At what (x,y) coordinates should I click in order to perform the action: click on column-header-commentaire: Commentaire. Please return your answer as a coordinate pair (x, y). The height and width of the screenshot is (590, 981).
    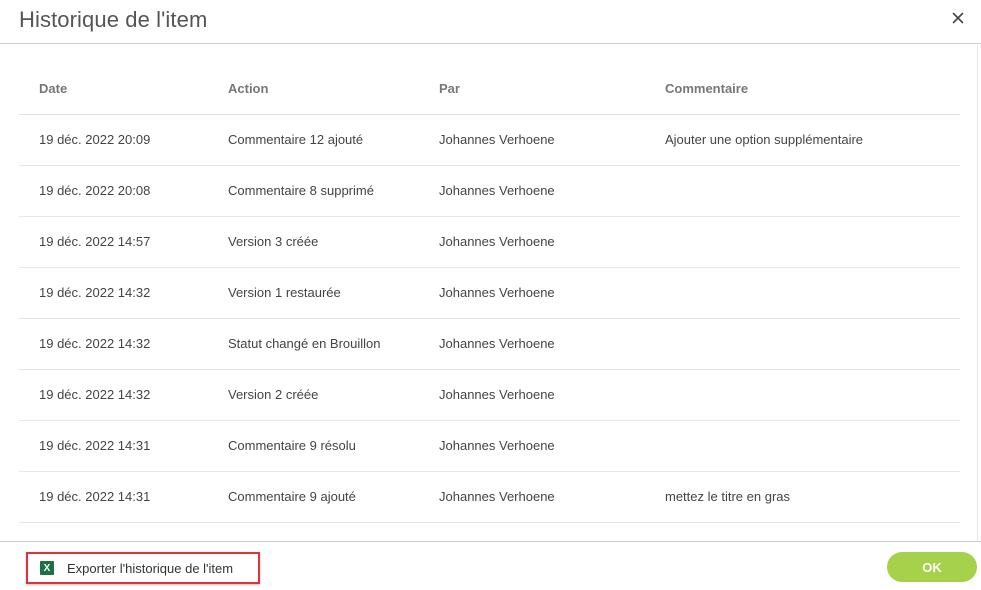
    Looking at the image, I should click on (802, 89).